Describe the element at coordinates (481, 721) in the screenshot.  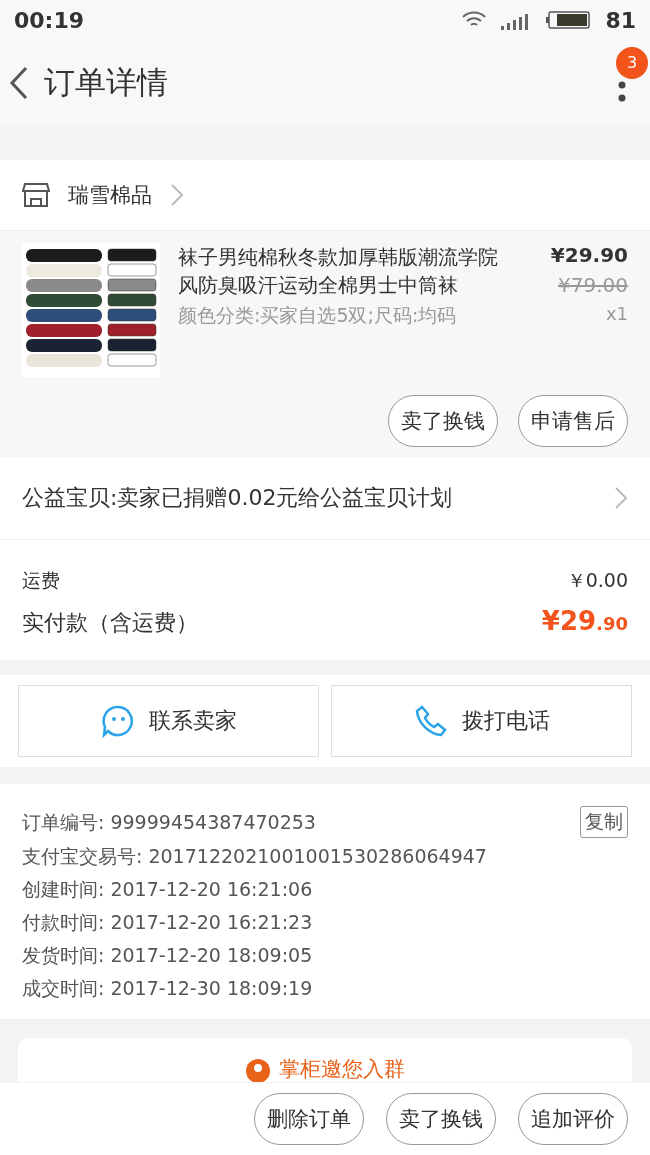
I see `contact-button: 拨打电话` at that location.